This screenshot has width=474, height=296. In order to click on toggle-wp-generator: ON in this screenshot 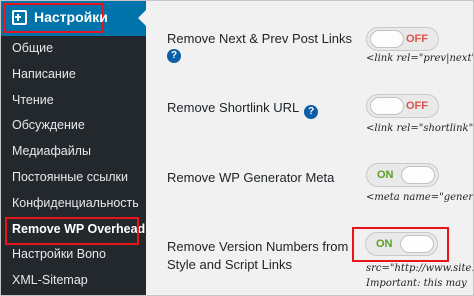, I will do `click(402, 175)`.